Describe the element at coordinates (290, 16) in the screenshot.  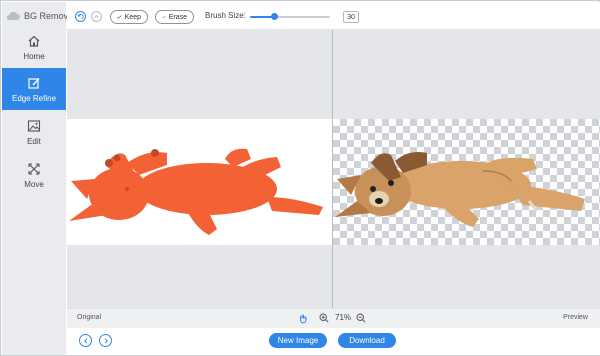
I see `brush-size-slider` at that location.